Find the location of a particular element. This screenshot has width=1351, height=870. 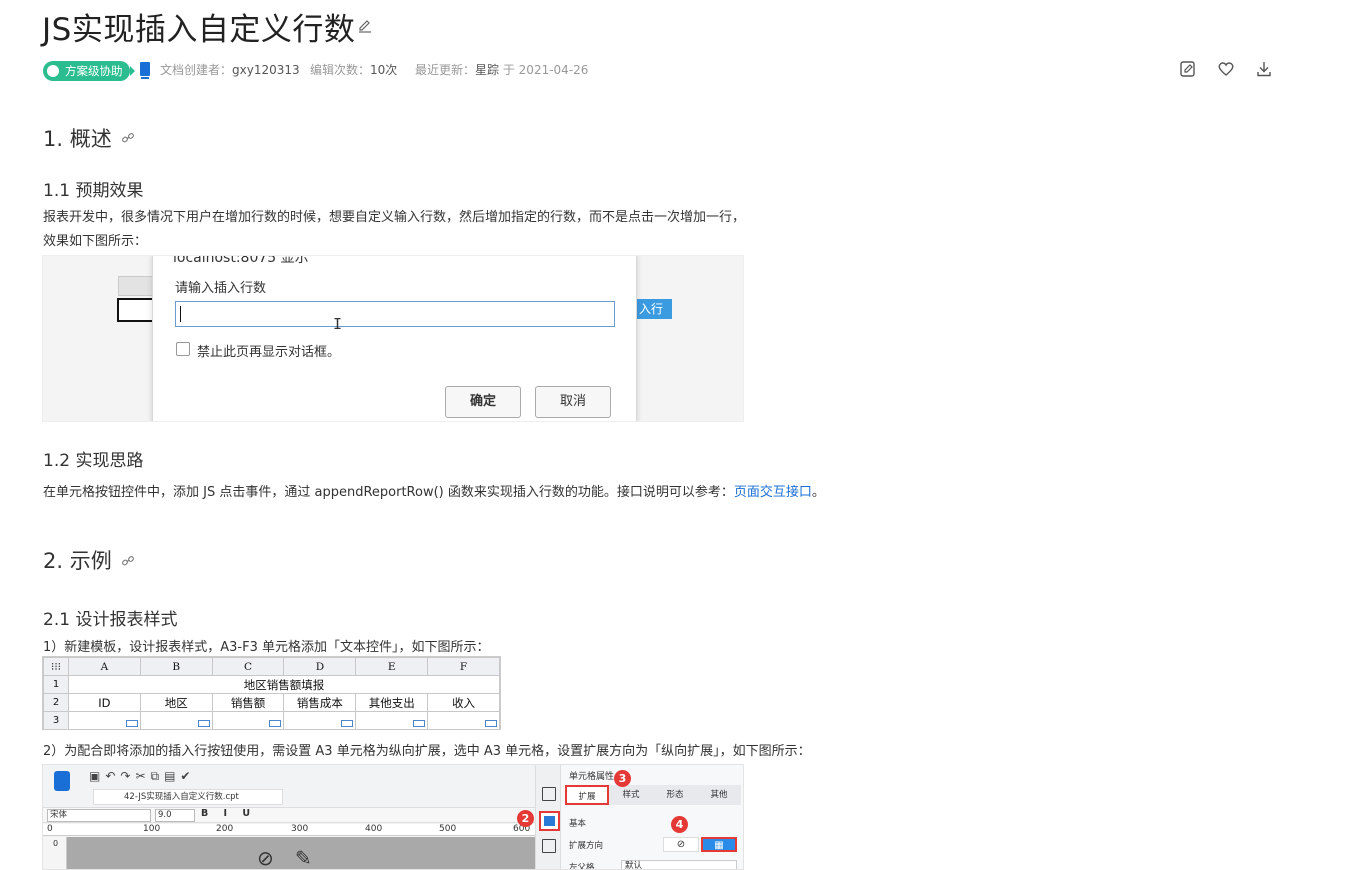

app-logo-icon is located at coordinates (62, 781).